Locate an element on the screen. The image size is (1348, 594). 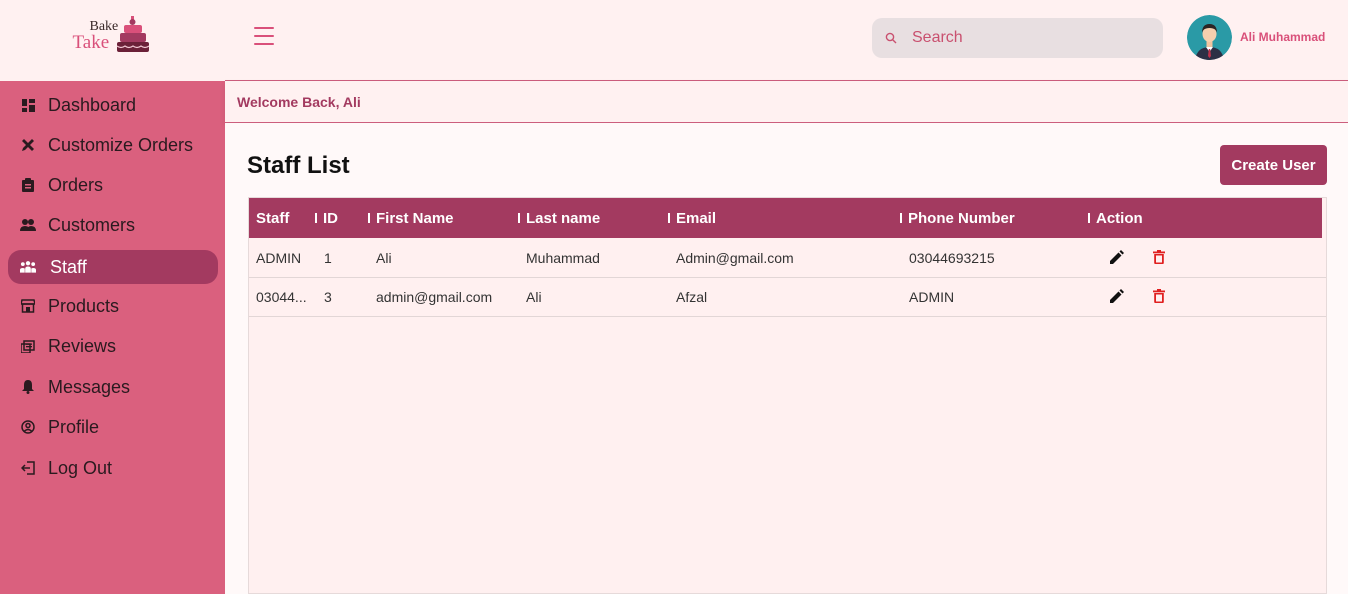
menu-toggle-icon is located at coordinates (264, 36).